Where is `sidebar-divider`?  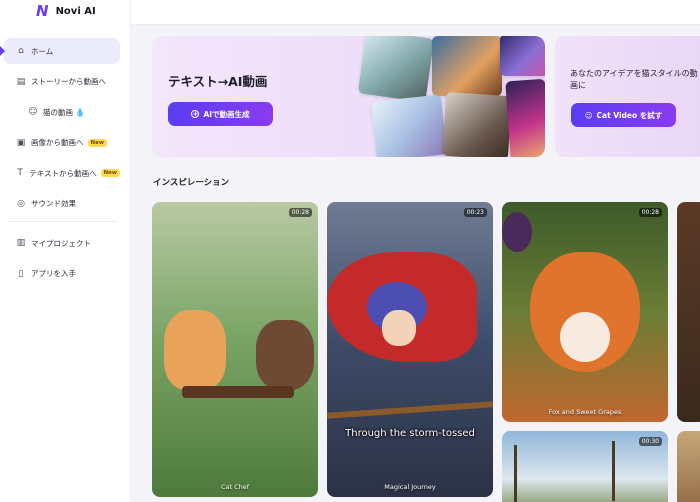 sidebar-divider is located at coordinates (62, 221).